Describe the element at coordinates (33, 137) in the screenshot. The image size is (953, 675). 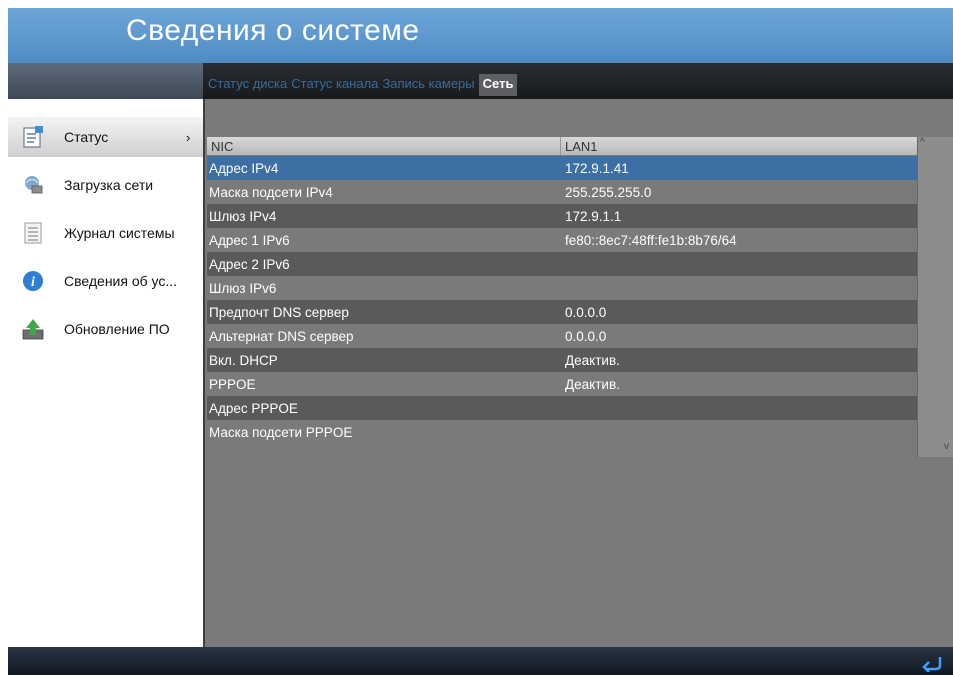
I see `status-doc-icon` at that location.